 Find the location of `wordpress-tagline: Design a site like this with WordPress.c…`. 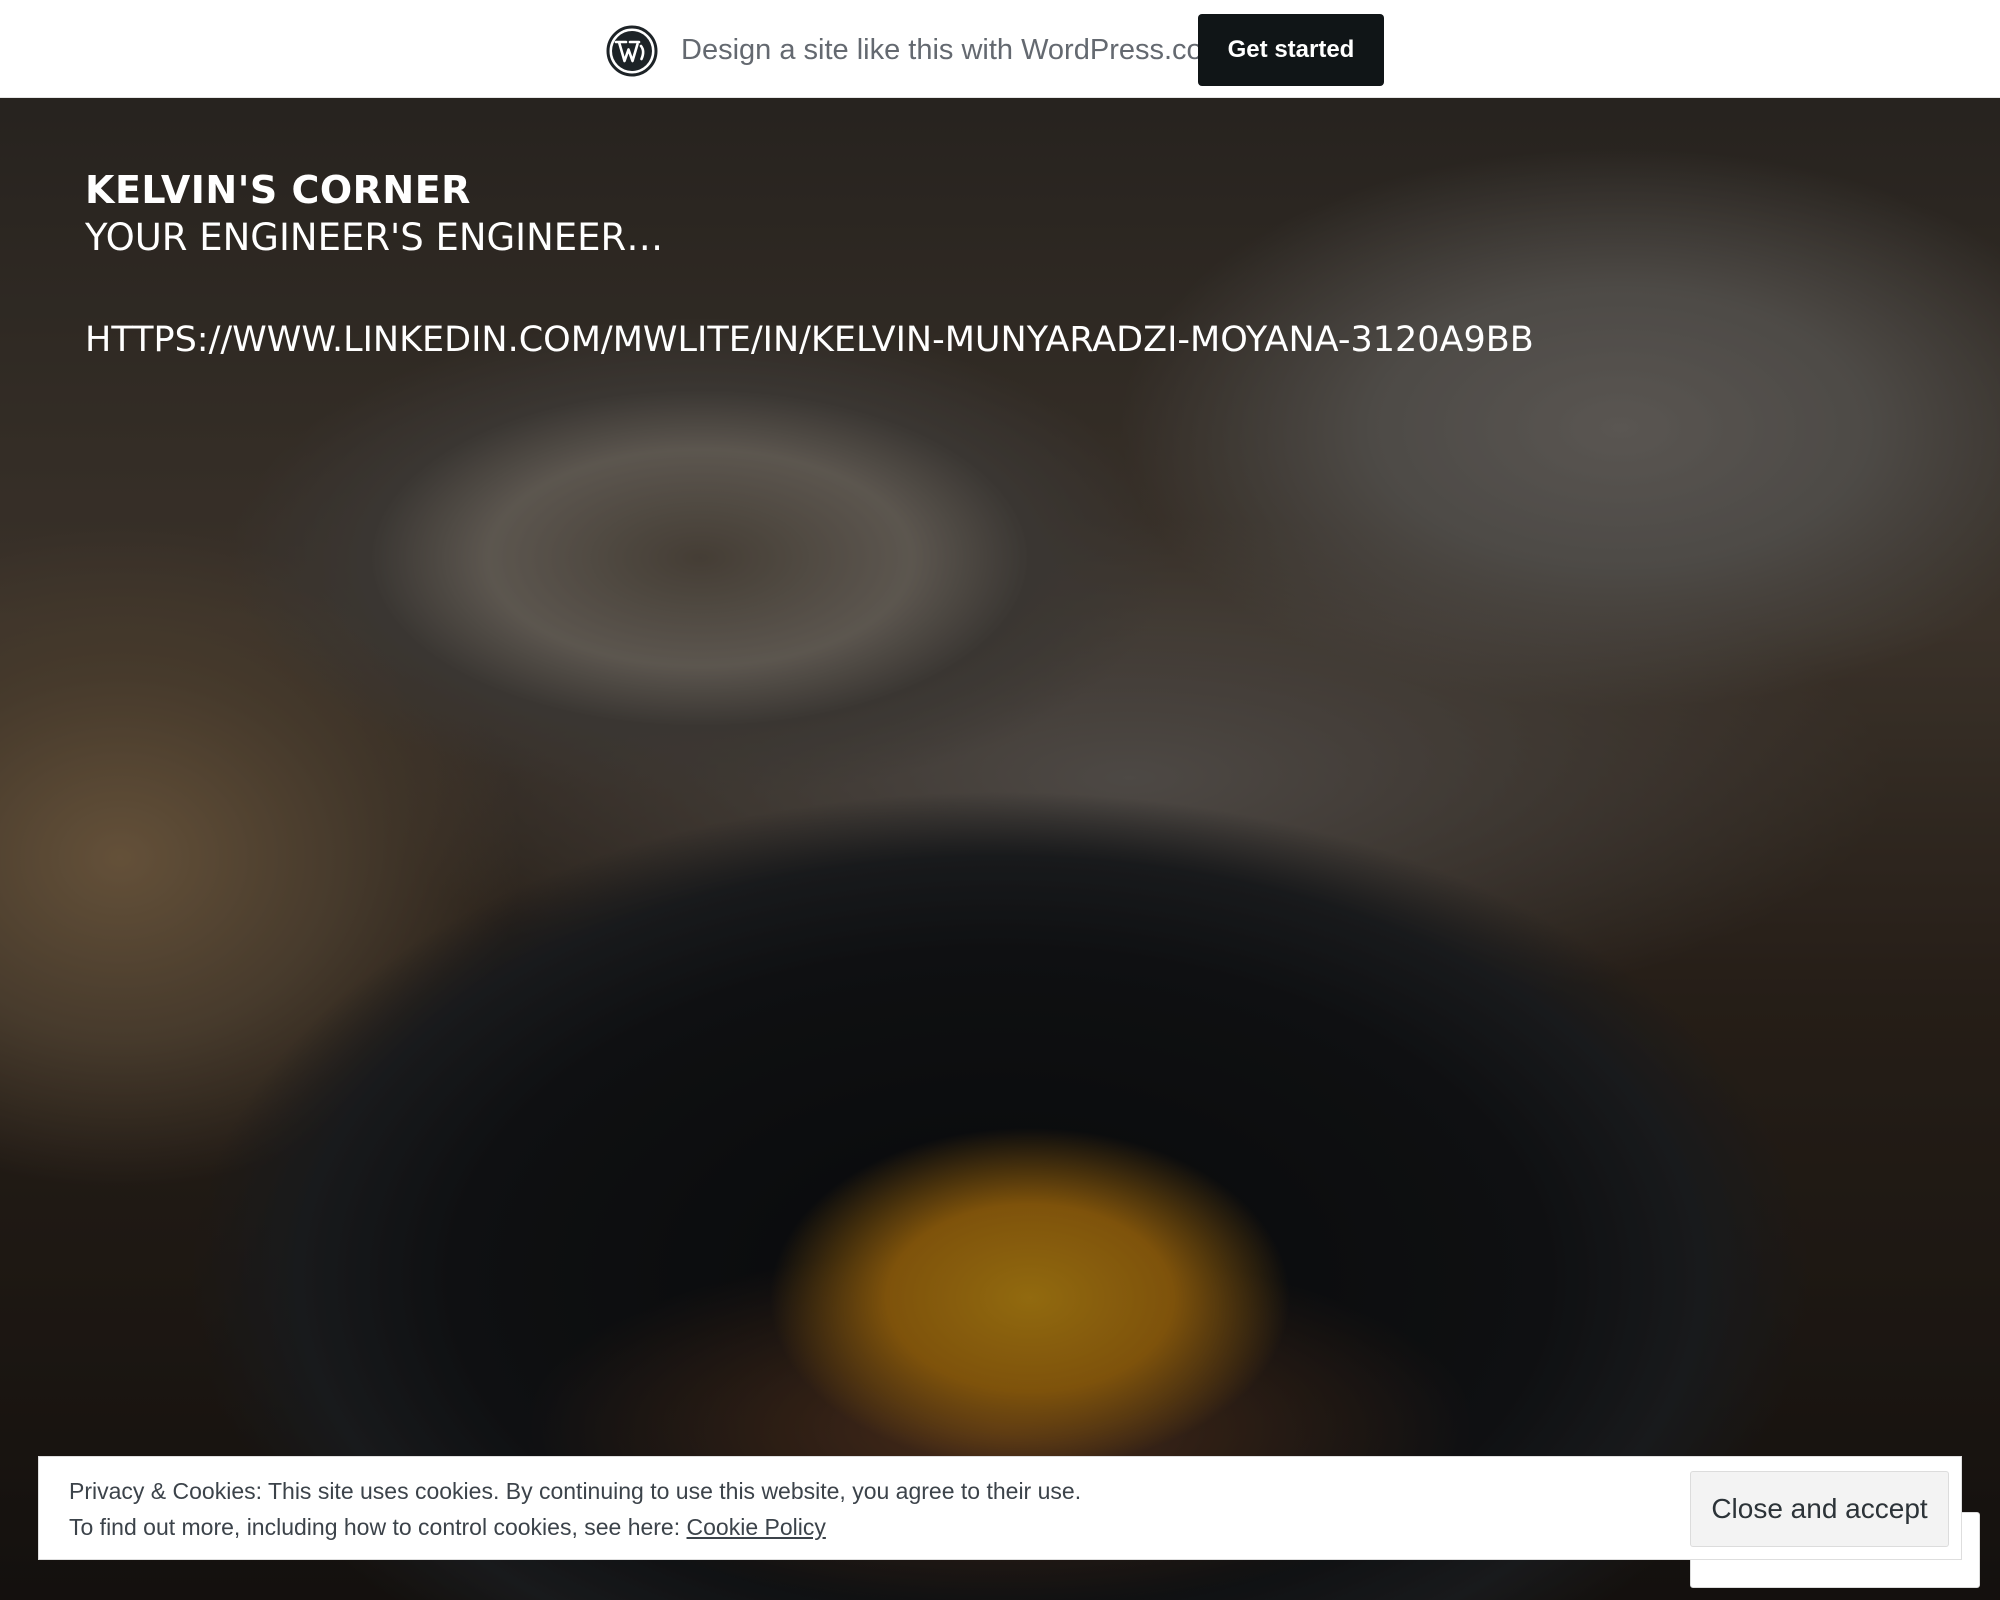

wordpress-tagline: Design a site like this with WordPress.c… is located at coordinates (954, 50).